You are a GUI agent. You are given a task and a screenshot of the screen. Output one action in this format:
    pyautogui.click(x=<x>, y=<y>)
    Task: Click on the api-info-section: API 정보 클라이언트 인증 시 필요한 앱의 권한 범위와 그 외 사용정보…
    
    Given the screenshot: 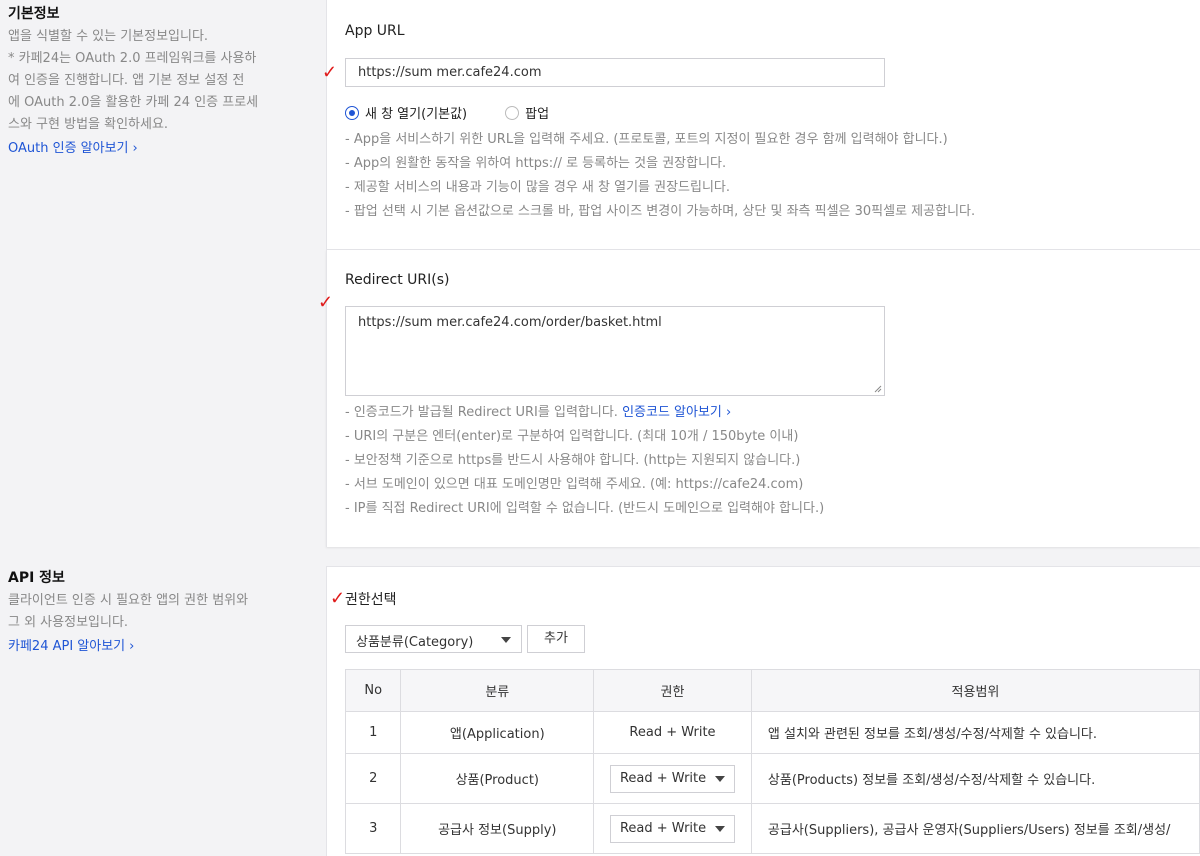 What is the action you would take?
    pyautogui.click(x=158, y=613)
    